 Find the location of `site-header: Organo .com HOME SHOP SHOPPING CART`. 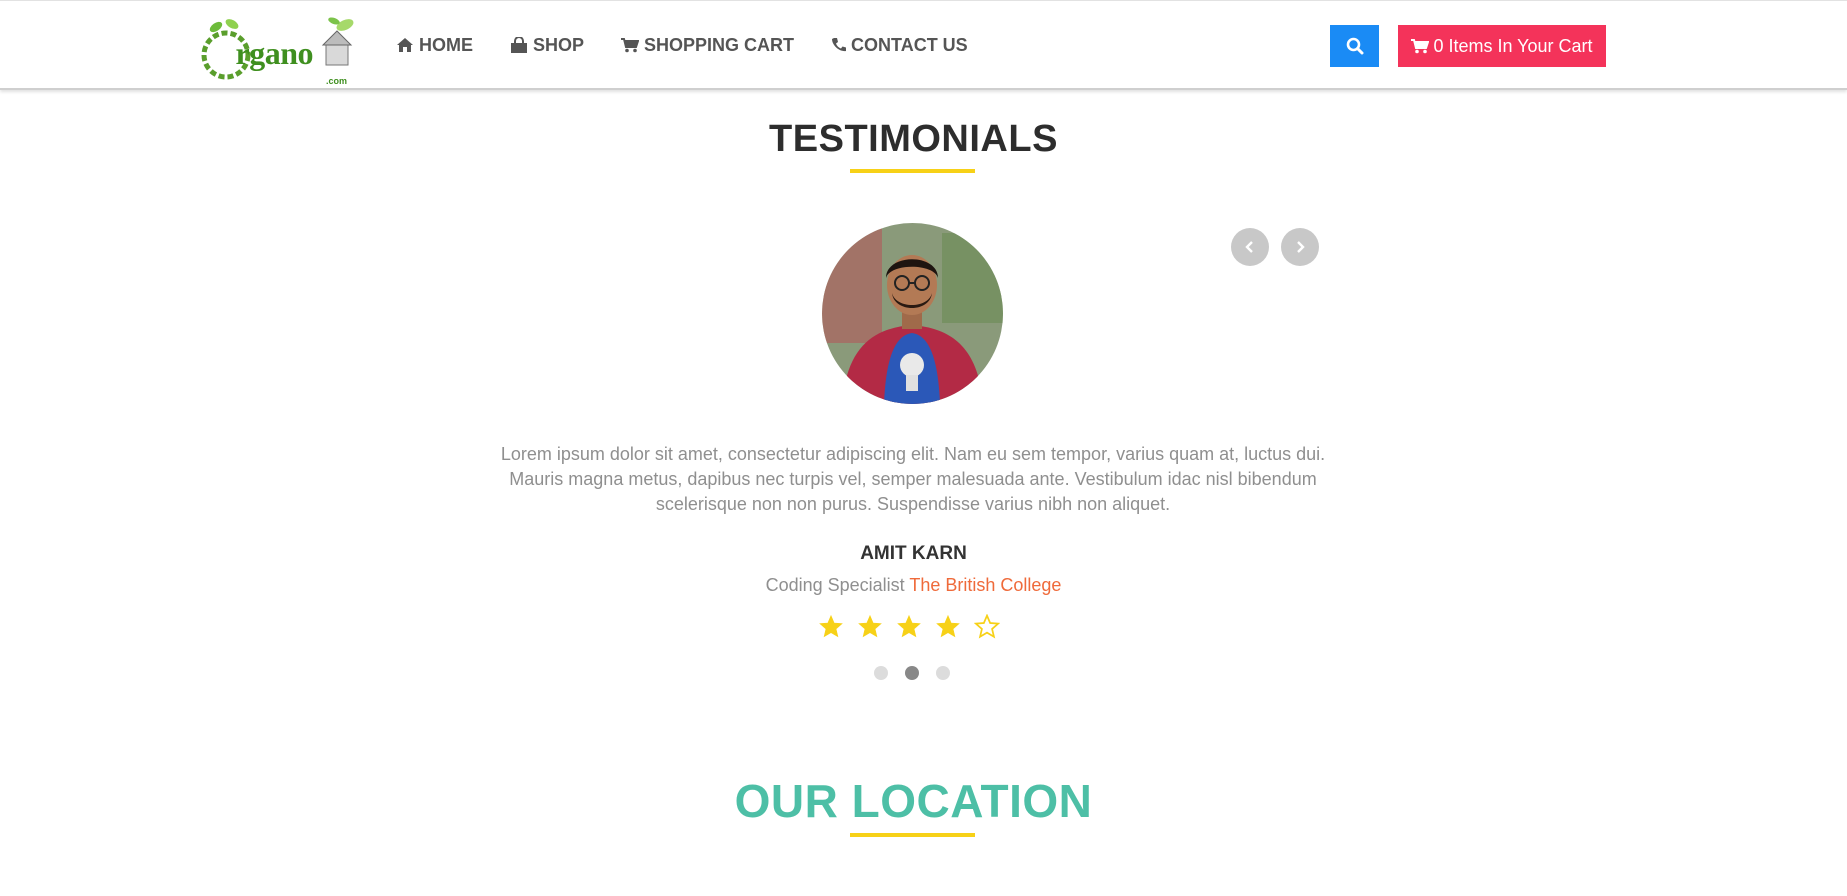

site-header: Organo .com HOME SHOP SHOPPING CART is located at coordinates (923, 45).